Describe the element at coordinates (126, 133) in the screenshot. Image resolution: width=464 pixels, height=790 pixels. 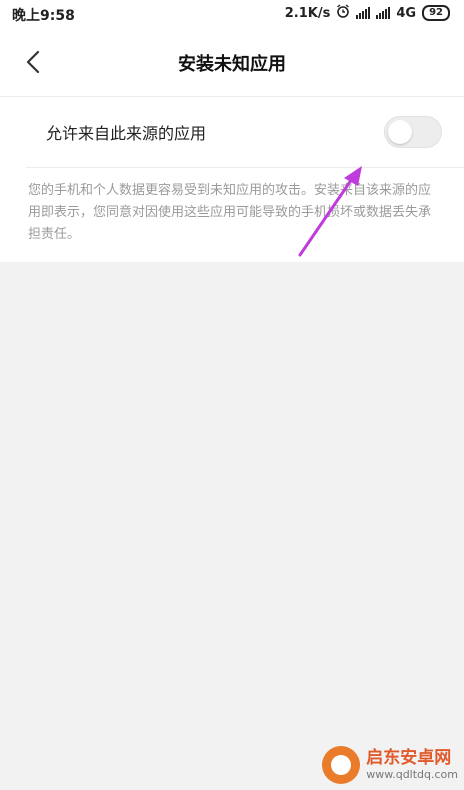
I see `setting-label: 允许来自此来源的应用` at that location.